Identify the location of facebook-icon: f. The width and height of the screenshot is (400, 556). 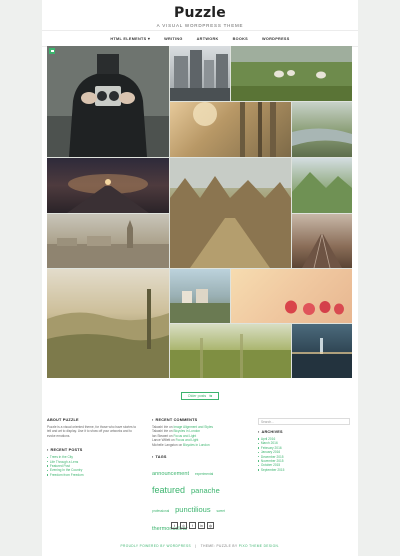
(192, 525).